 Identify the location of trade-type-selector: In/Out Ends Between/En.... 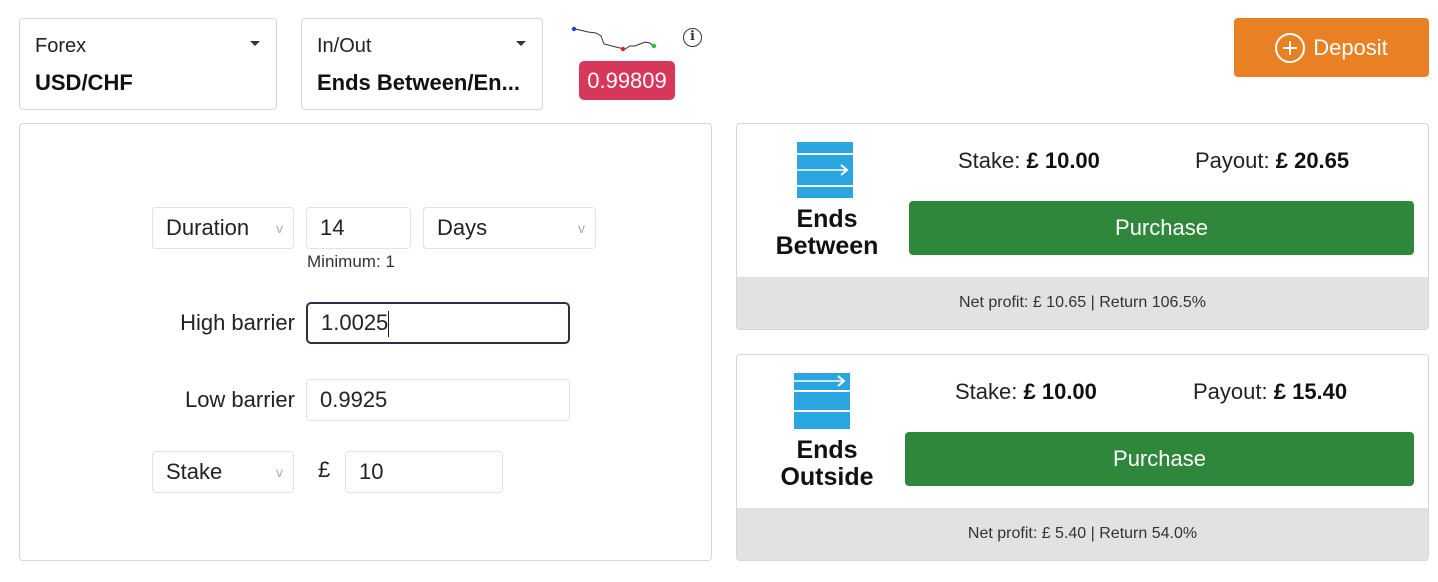
(422, 64).